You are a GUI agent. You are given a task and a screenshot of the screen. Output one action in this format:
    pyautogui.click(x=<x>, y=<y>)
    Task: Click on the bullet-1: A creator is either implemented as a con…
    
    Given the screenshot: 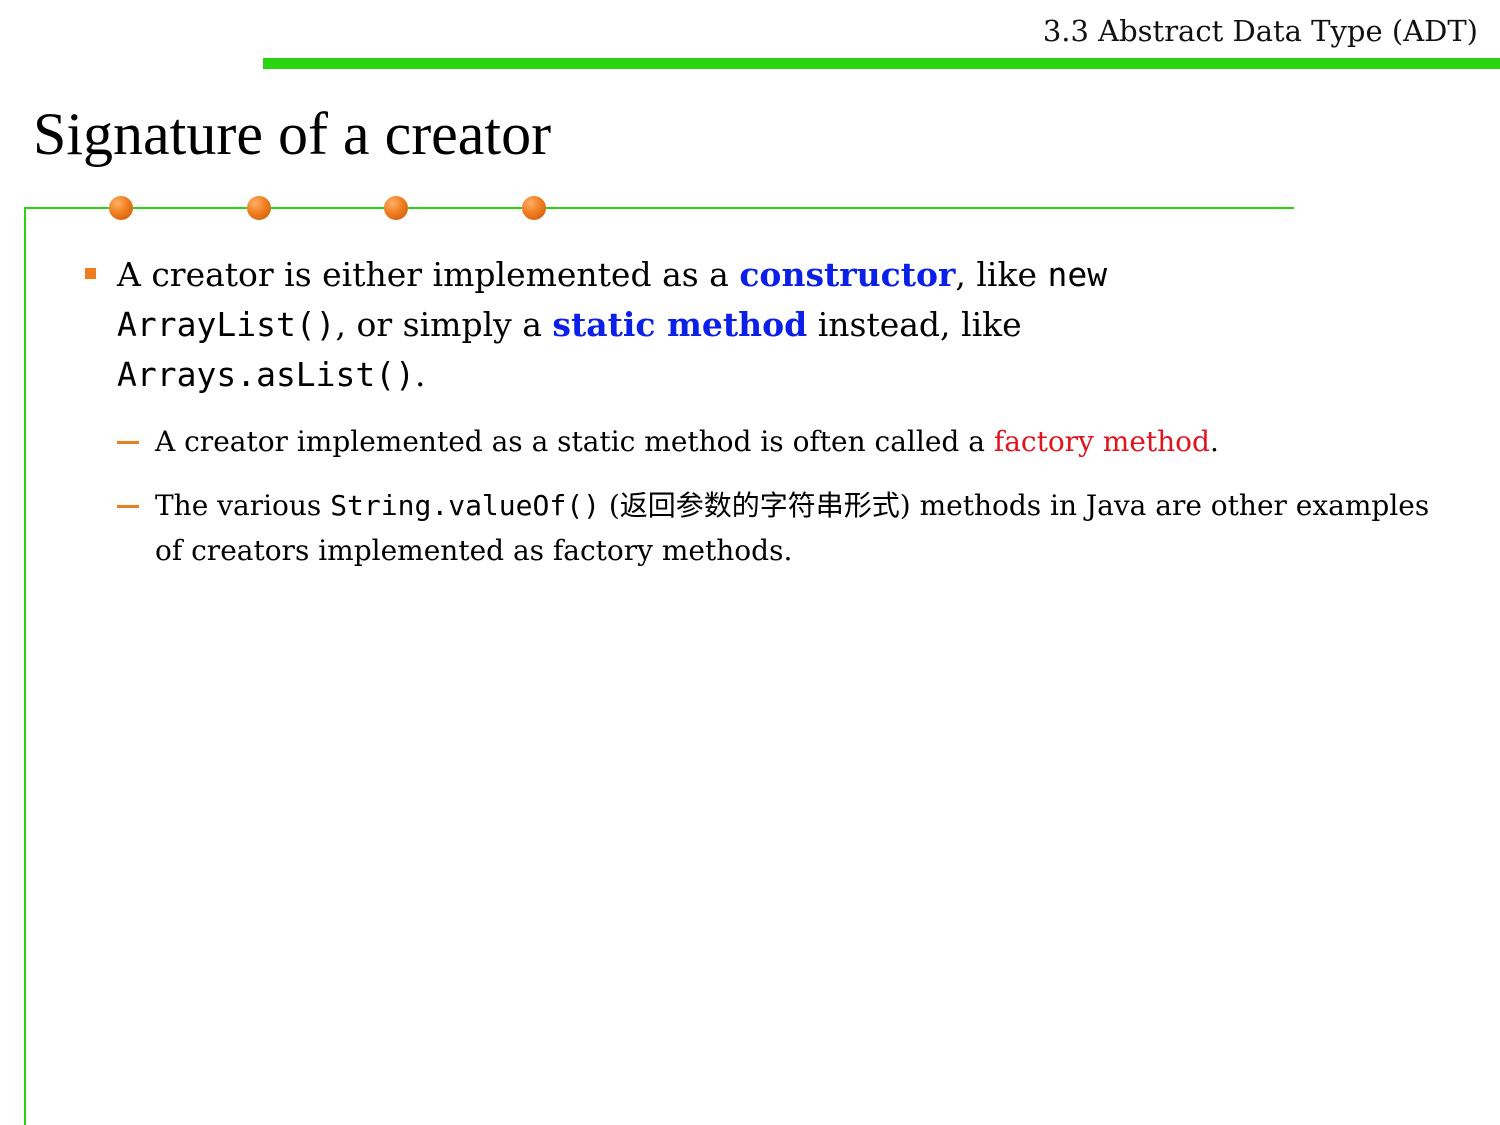 What is the action you would take?
    pyautogui.click(x=672, y=325)
    